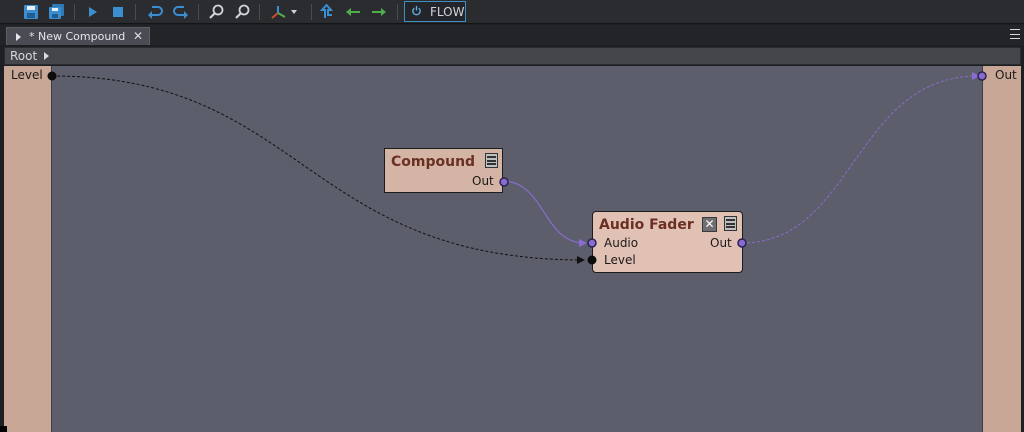 This screenshot has height=432, width=1024. Describe the element at coordinates (742, 243) in the screenshot. I see `fader-out-port` at that location.